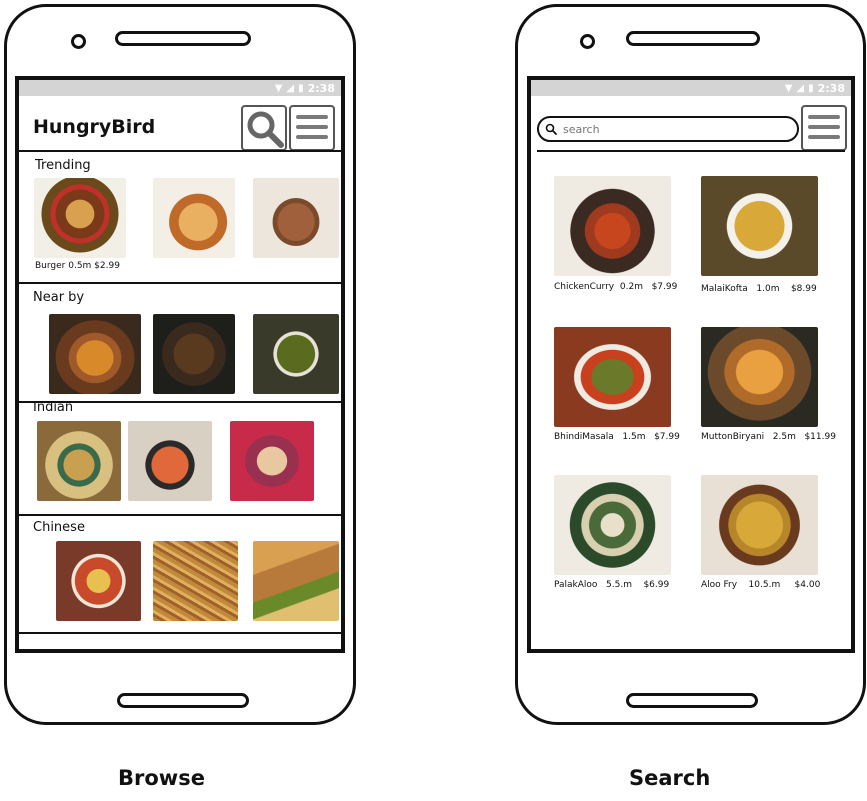 Image resolution: width=867 pixels, height=801 pixels. Describe the element at coordinates (759, 525) in the screenshot. I see `result-thumb-aloofry` at that location.